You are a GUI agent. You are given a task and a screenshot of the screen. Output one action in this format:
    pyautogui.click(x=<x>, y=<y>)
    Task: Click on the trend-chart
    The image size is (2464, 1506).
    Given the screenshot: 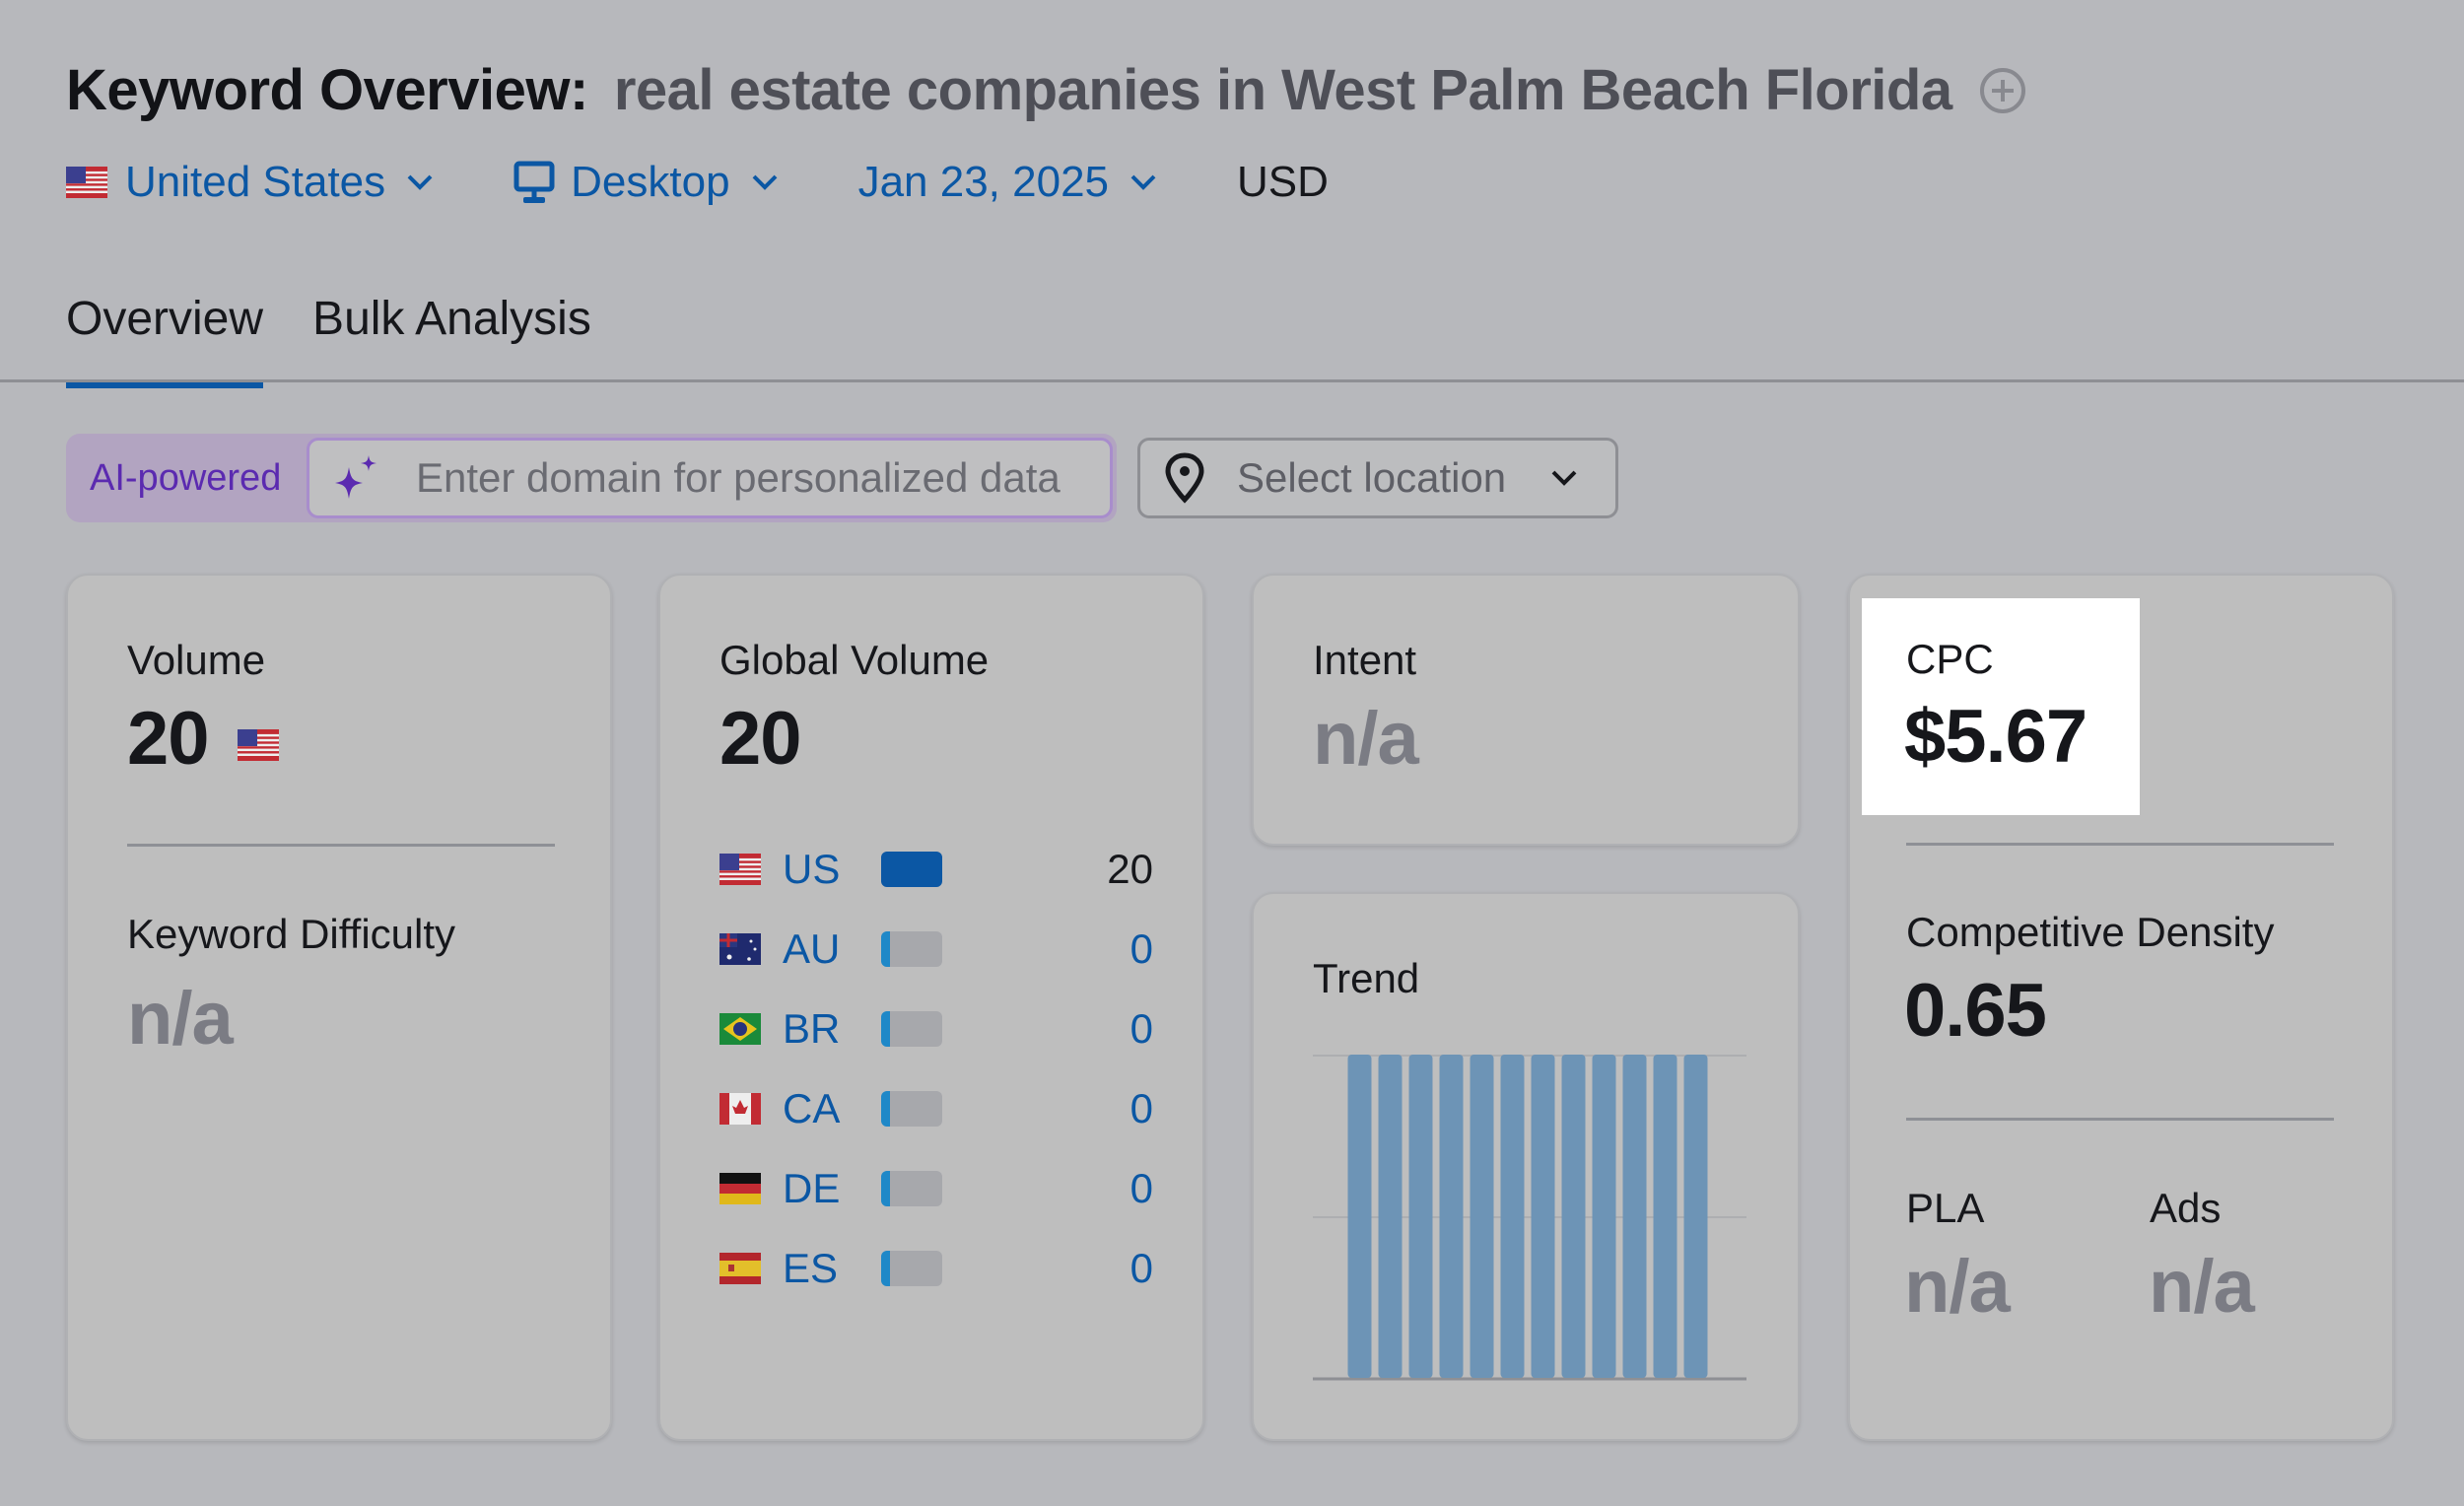 What is the action you would take?
    pyautogui.click(x=1529, y=1218)
    